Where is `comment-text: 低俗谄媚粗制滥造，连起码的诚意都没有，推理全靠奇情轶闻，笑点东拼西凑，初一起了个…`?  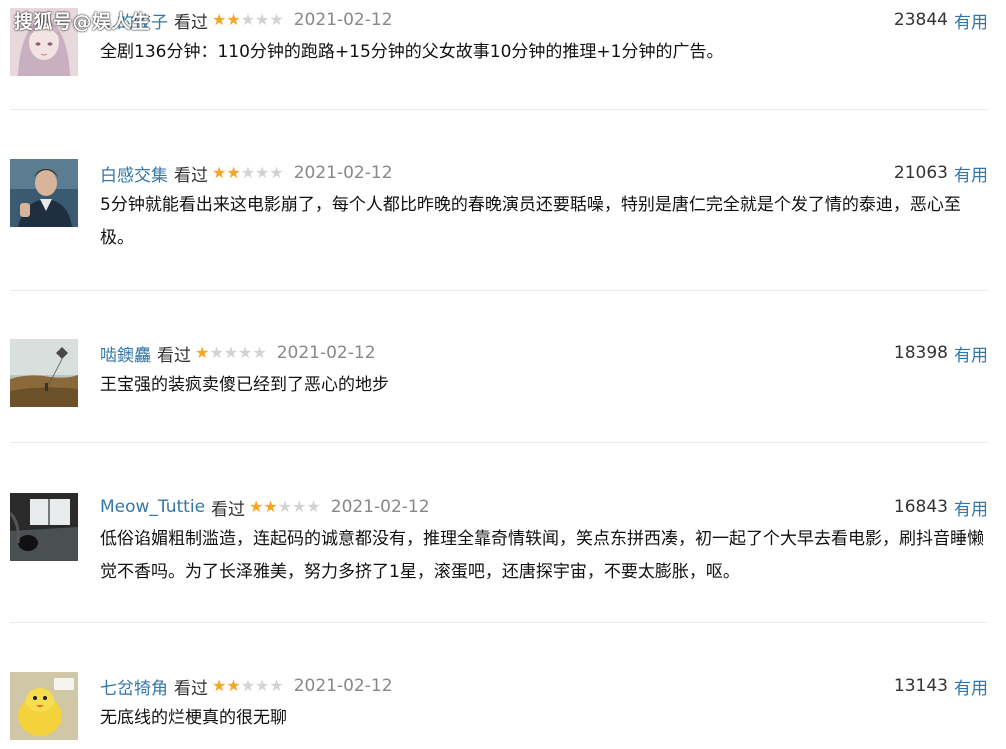
comment-text: 低俗谄媚粗制滥造，连起码的诚意都没有，推理全靠奇情轶闻，笑点东拼西凑，初一起了个… is located at coordinates (542, 555).